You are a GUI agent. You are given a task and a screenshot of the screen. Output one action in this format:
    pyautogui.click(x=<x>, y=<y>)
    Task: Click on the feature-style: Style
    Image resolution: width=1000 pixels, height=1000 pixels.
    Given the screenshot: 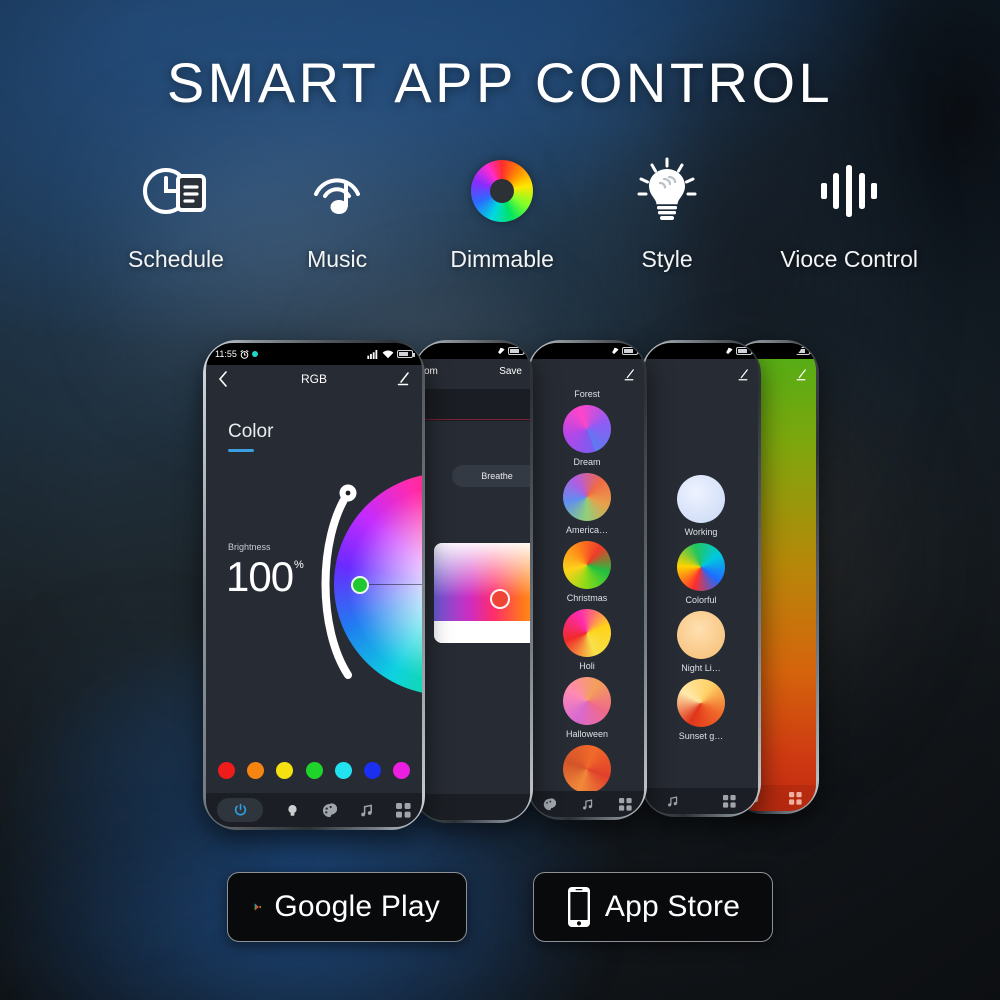 What is the action you would take?
    pyautogui.click(x=667, y=212)
    